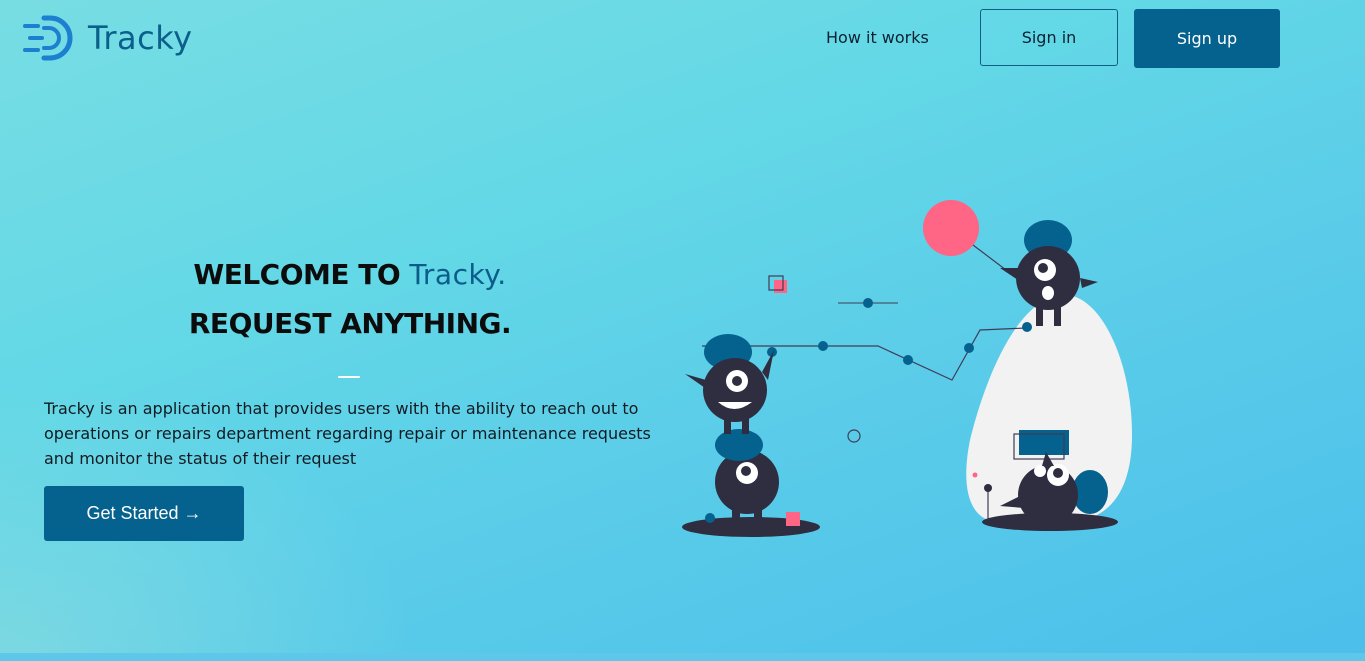 This screenshot has height=661, width=1365. Describe the element at coordinates (951, 228) in the screenshot. I see `pink-balloon` at that location.